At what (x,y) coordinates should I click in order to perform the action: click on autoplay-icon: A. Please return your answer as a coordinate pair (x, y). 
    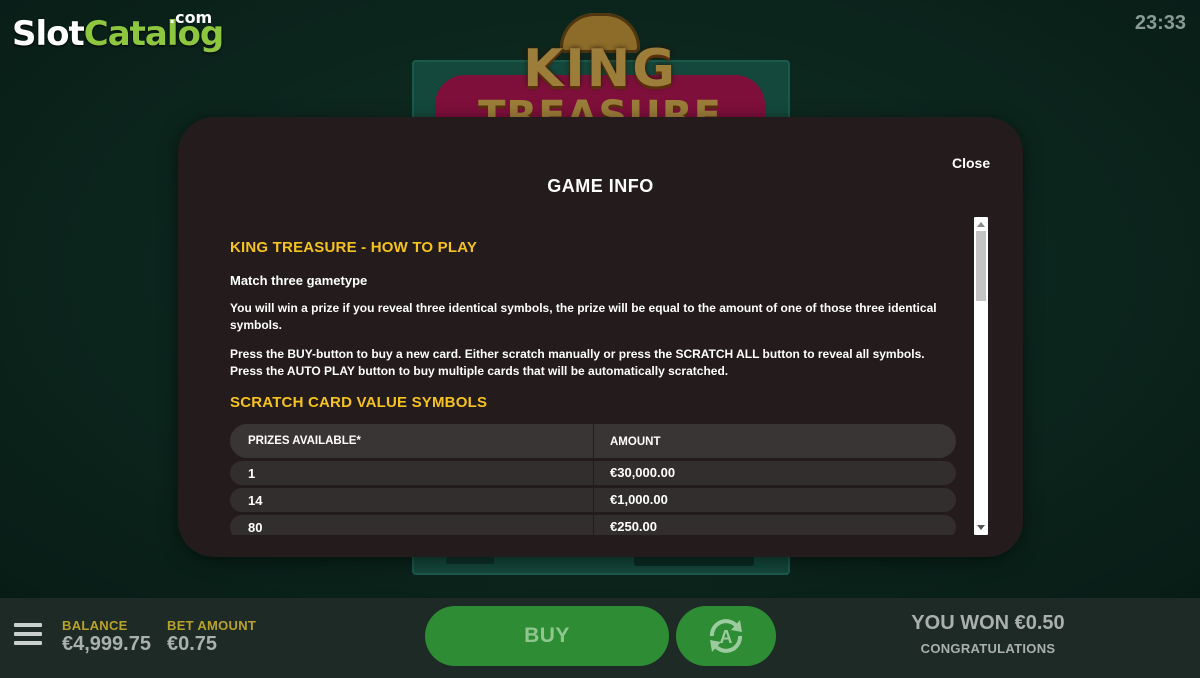
    Looking at the image, I should click on (726, 636).